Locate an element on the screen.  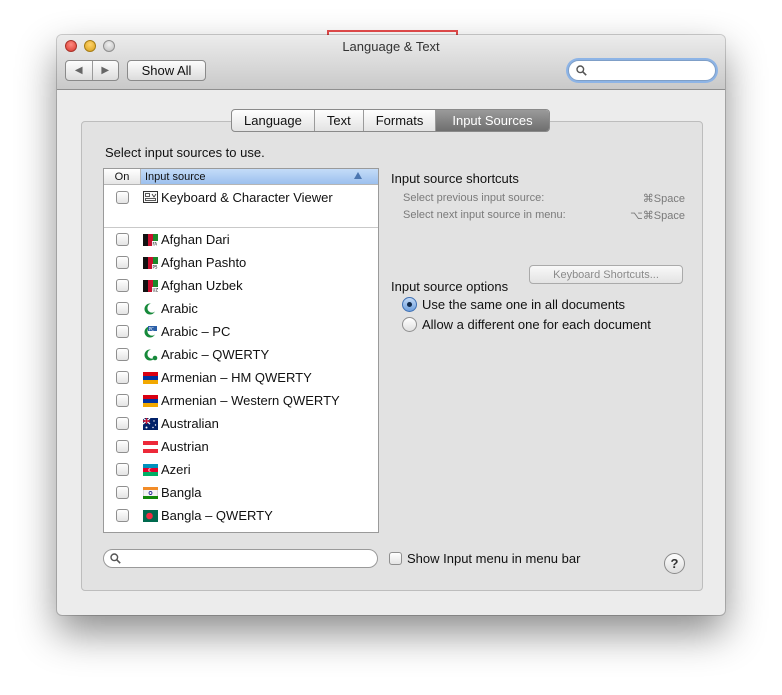
sort-ascending-icon is located at coordinates (358, 175).